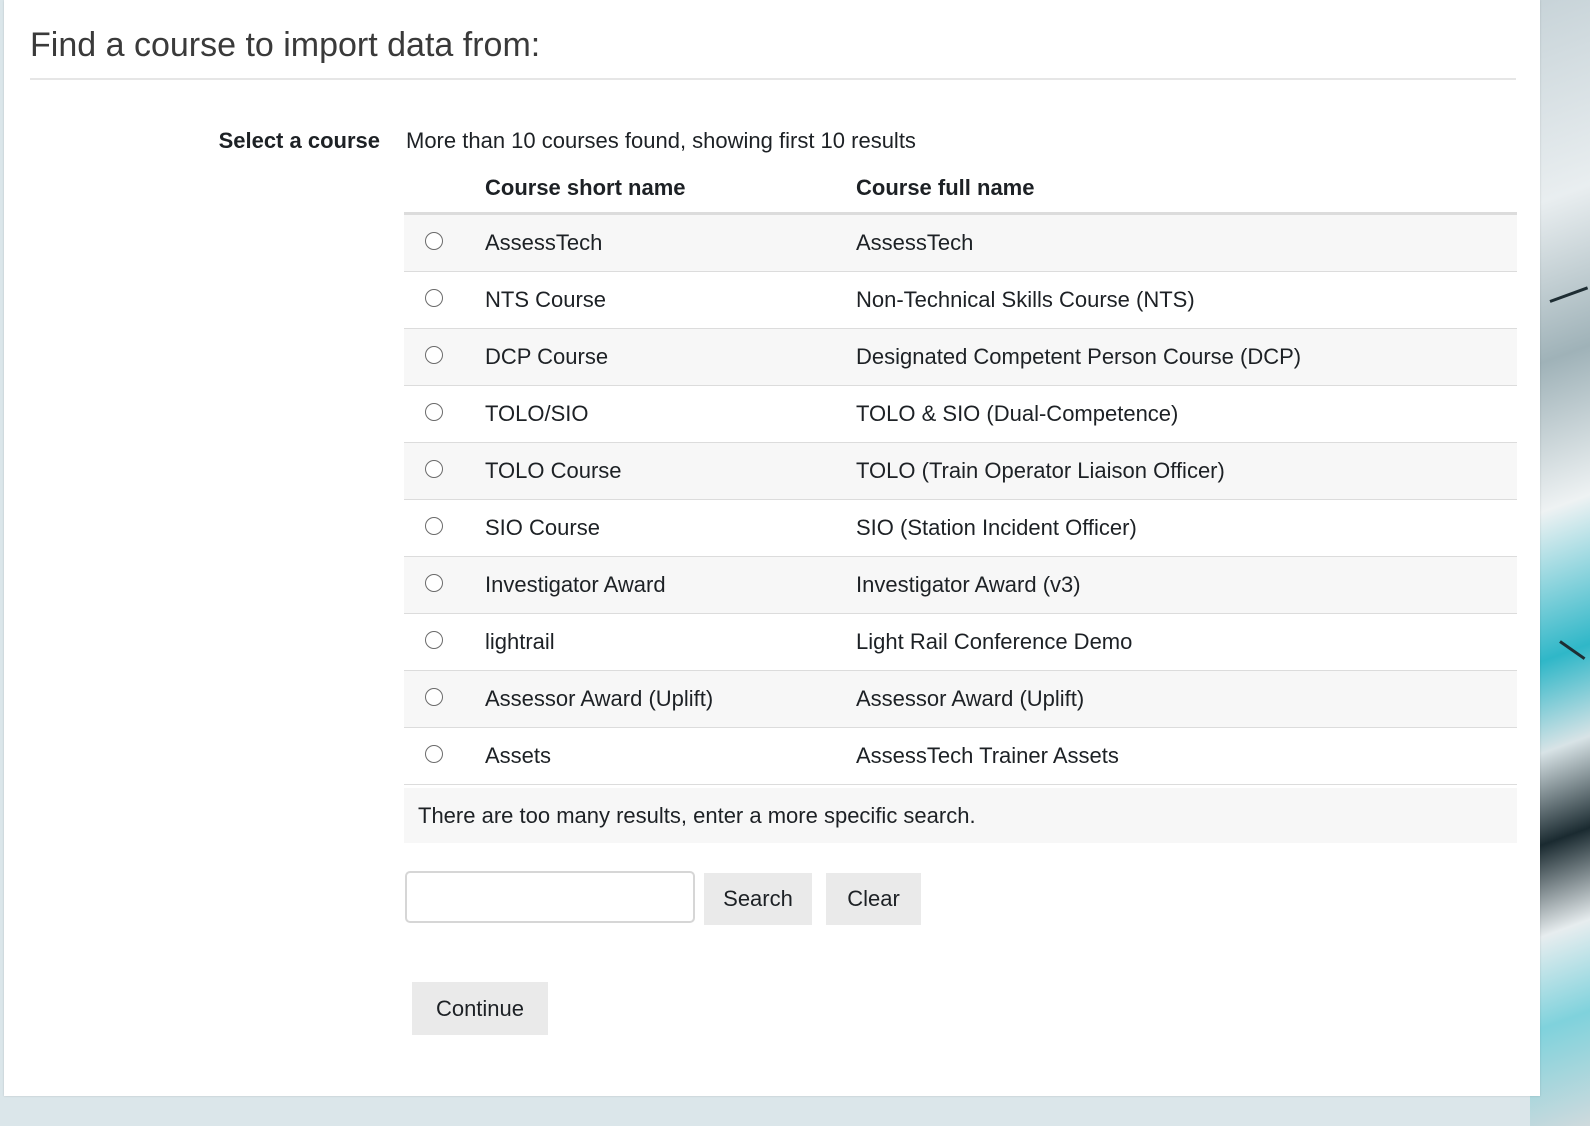  I want to click on course-full-name: Light Rail Conference Demo, so click(1186, 642).